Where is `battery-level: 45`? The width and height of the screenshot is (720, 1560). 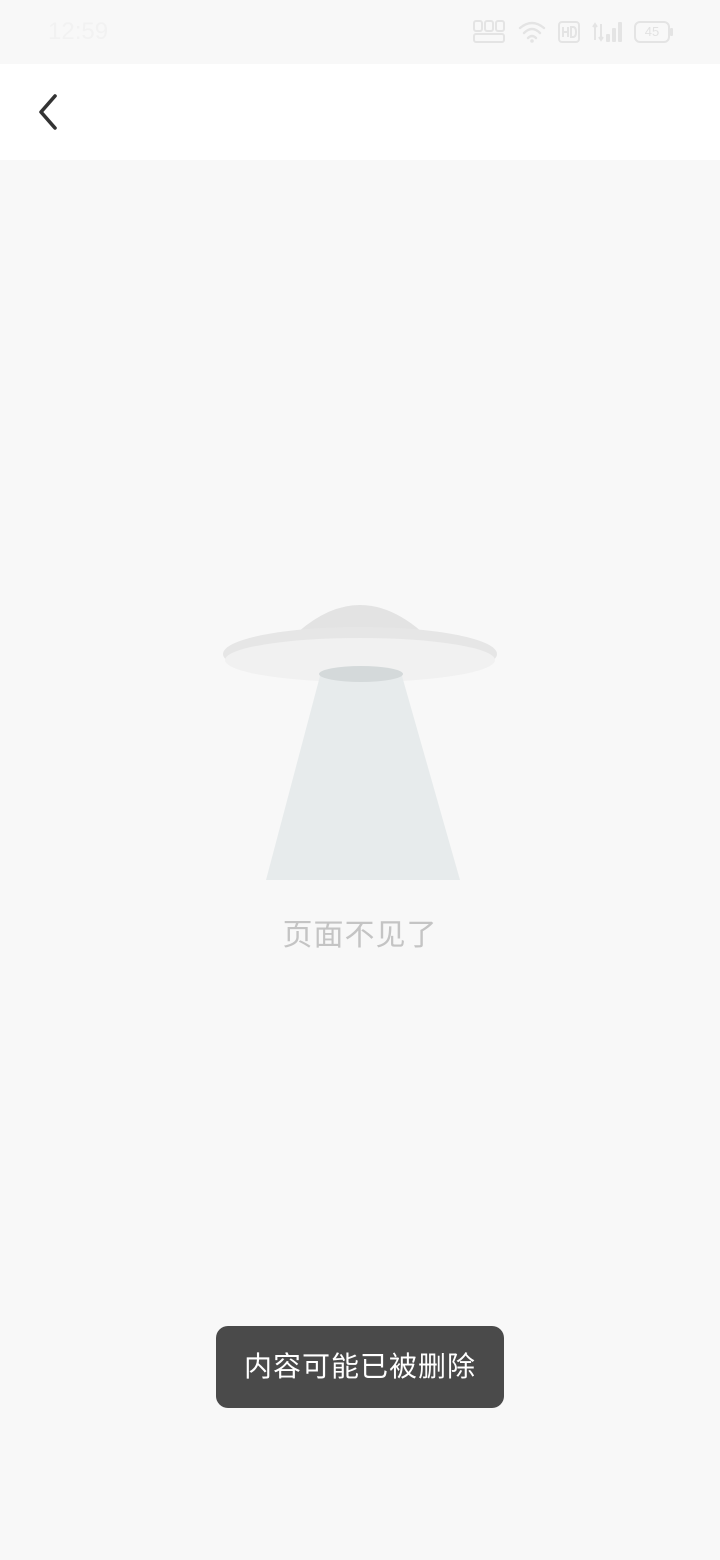 battery-level: 45 is located at coordinates (652, 31).